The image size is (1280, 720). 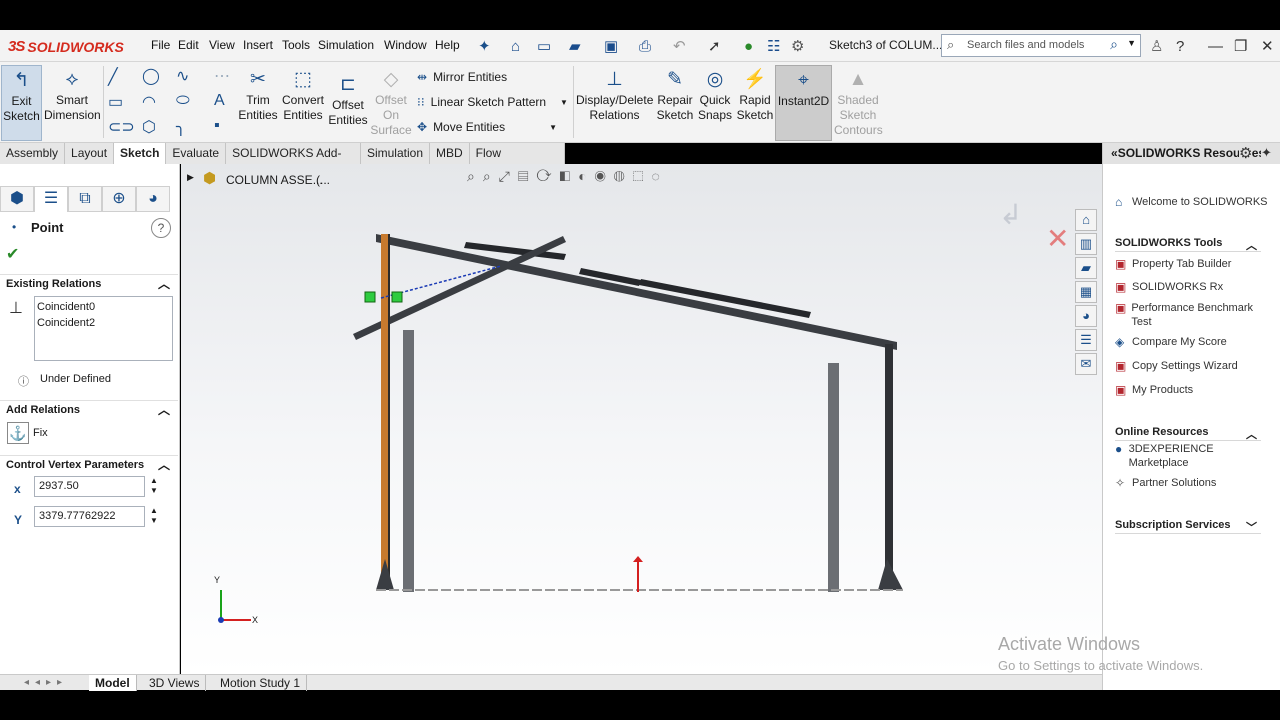 I want to click on tab-flow-simulation: Flow Simulation, so click(x=517, y=162).